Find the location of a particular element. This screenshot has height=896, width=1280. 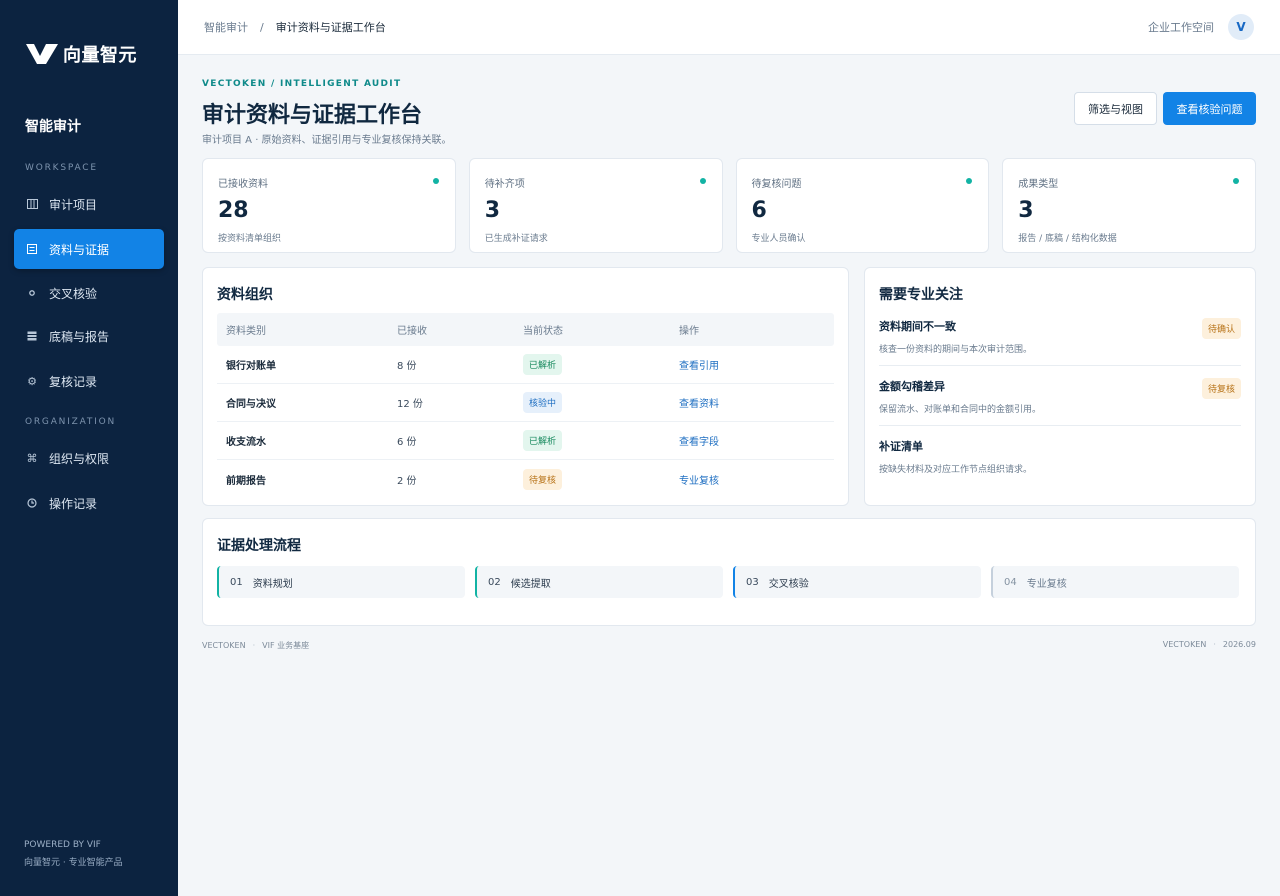

footer-brand: VECTOKEN is located at coordinates (1184, 644).